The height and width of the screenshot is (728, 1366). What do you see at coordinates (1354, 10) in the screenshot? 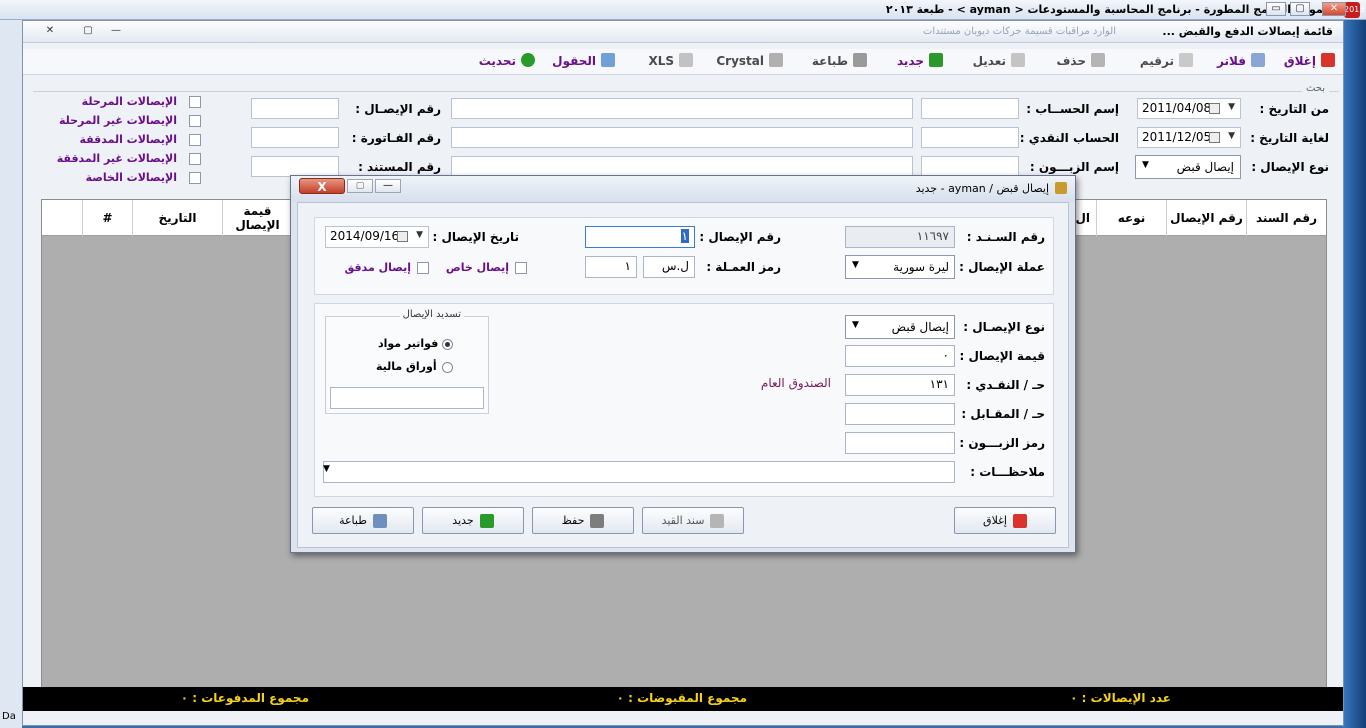
I see `app-logo-icon: 2013` at bounding box center [1354, 10].